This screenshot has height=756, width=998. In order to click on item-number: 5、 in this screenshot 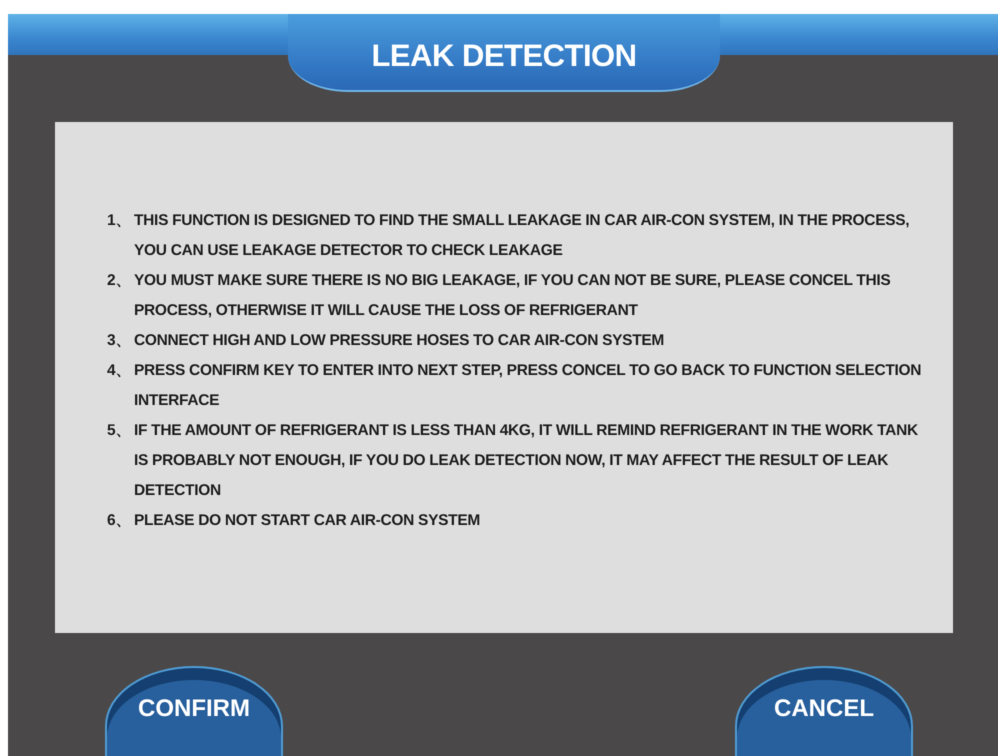, I will do `click(119, 431)`.